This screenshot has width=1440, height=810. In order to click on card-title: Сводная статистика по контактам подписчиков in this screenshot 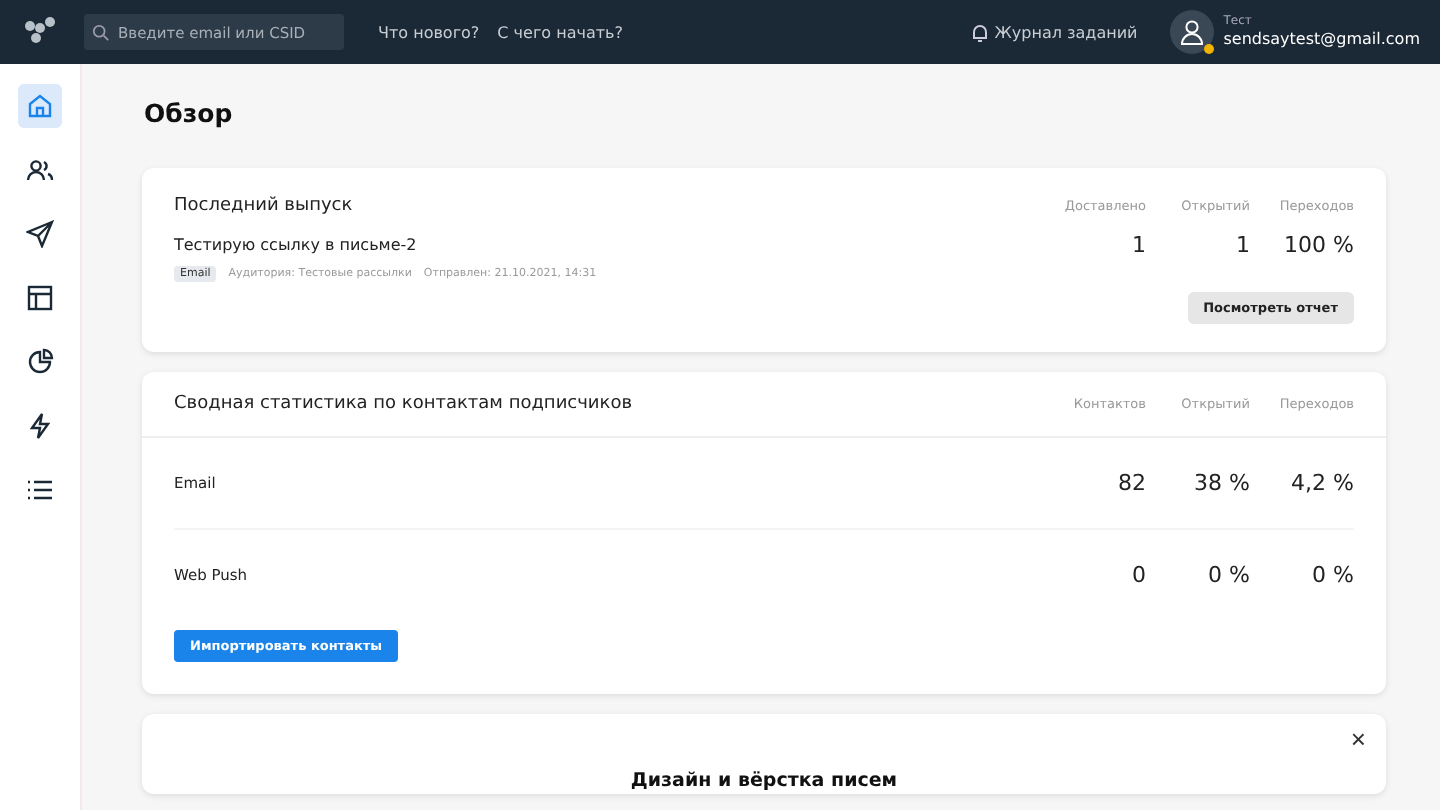, I will do `click(404, 404)`.